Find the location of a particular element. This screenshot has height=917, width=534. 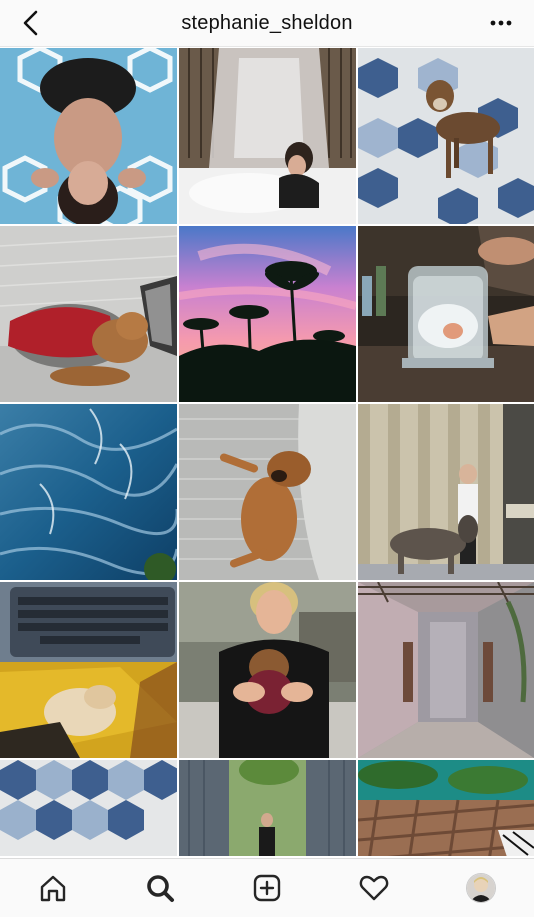

photo-woman-with-donkey is located at coordinates (446, 492).